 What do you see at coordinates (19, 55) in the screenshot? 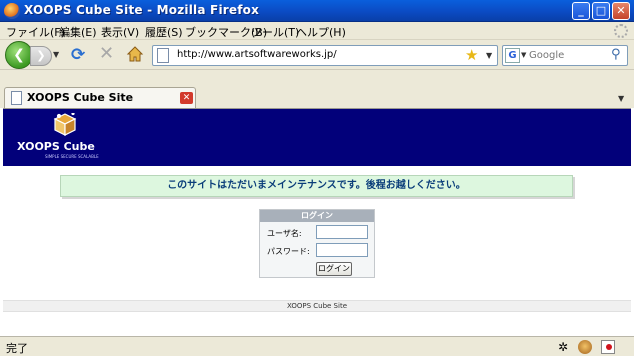
I see `back-button: ❮` at bounding box center [19, 55].